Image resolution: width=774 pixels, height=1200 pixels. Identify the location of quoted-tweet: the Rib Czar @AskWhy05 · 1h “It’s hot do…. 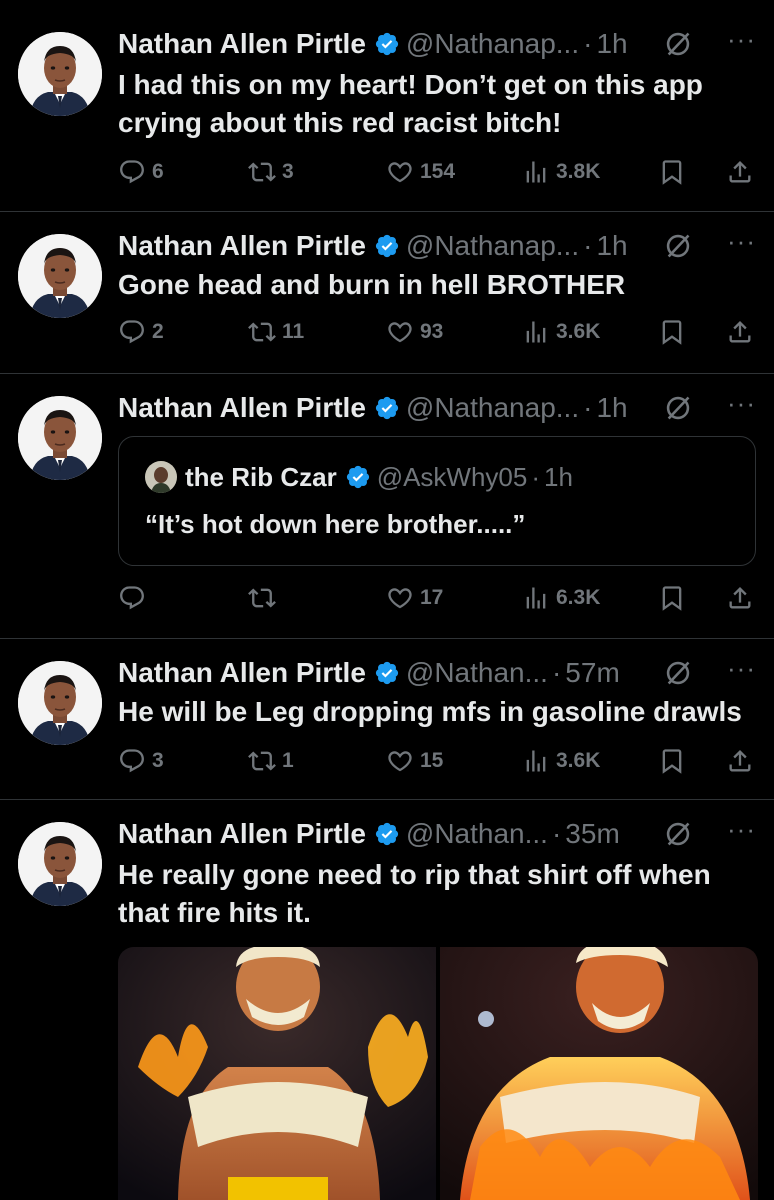
(437, 501).